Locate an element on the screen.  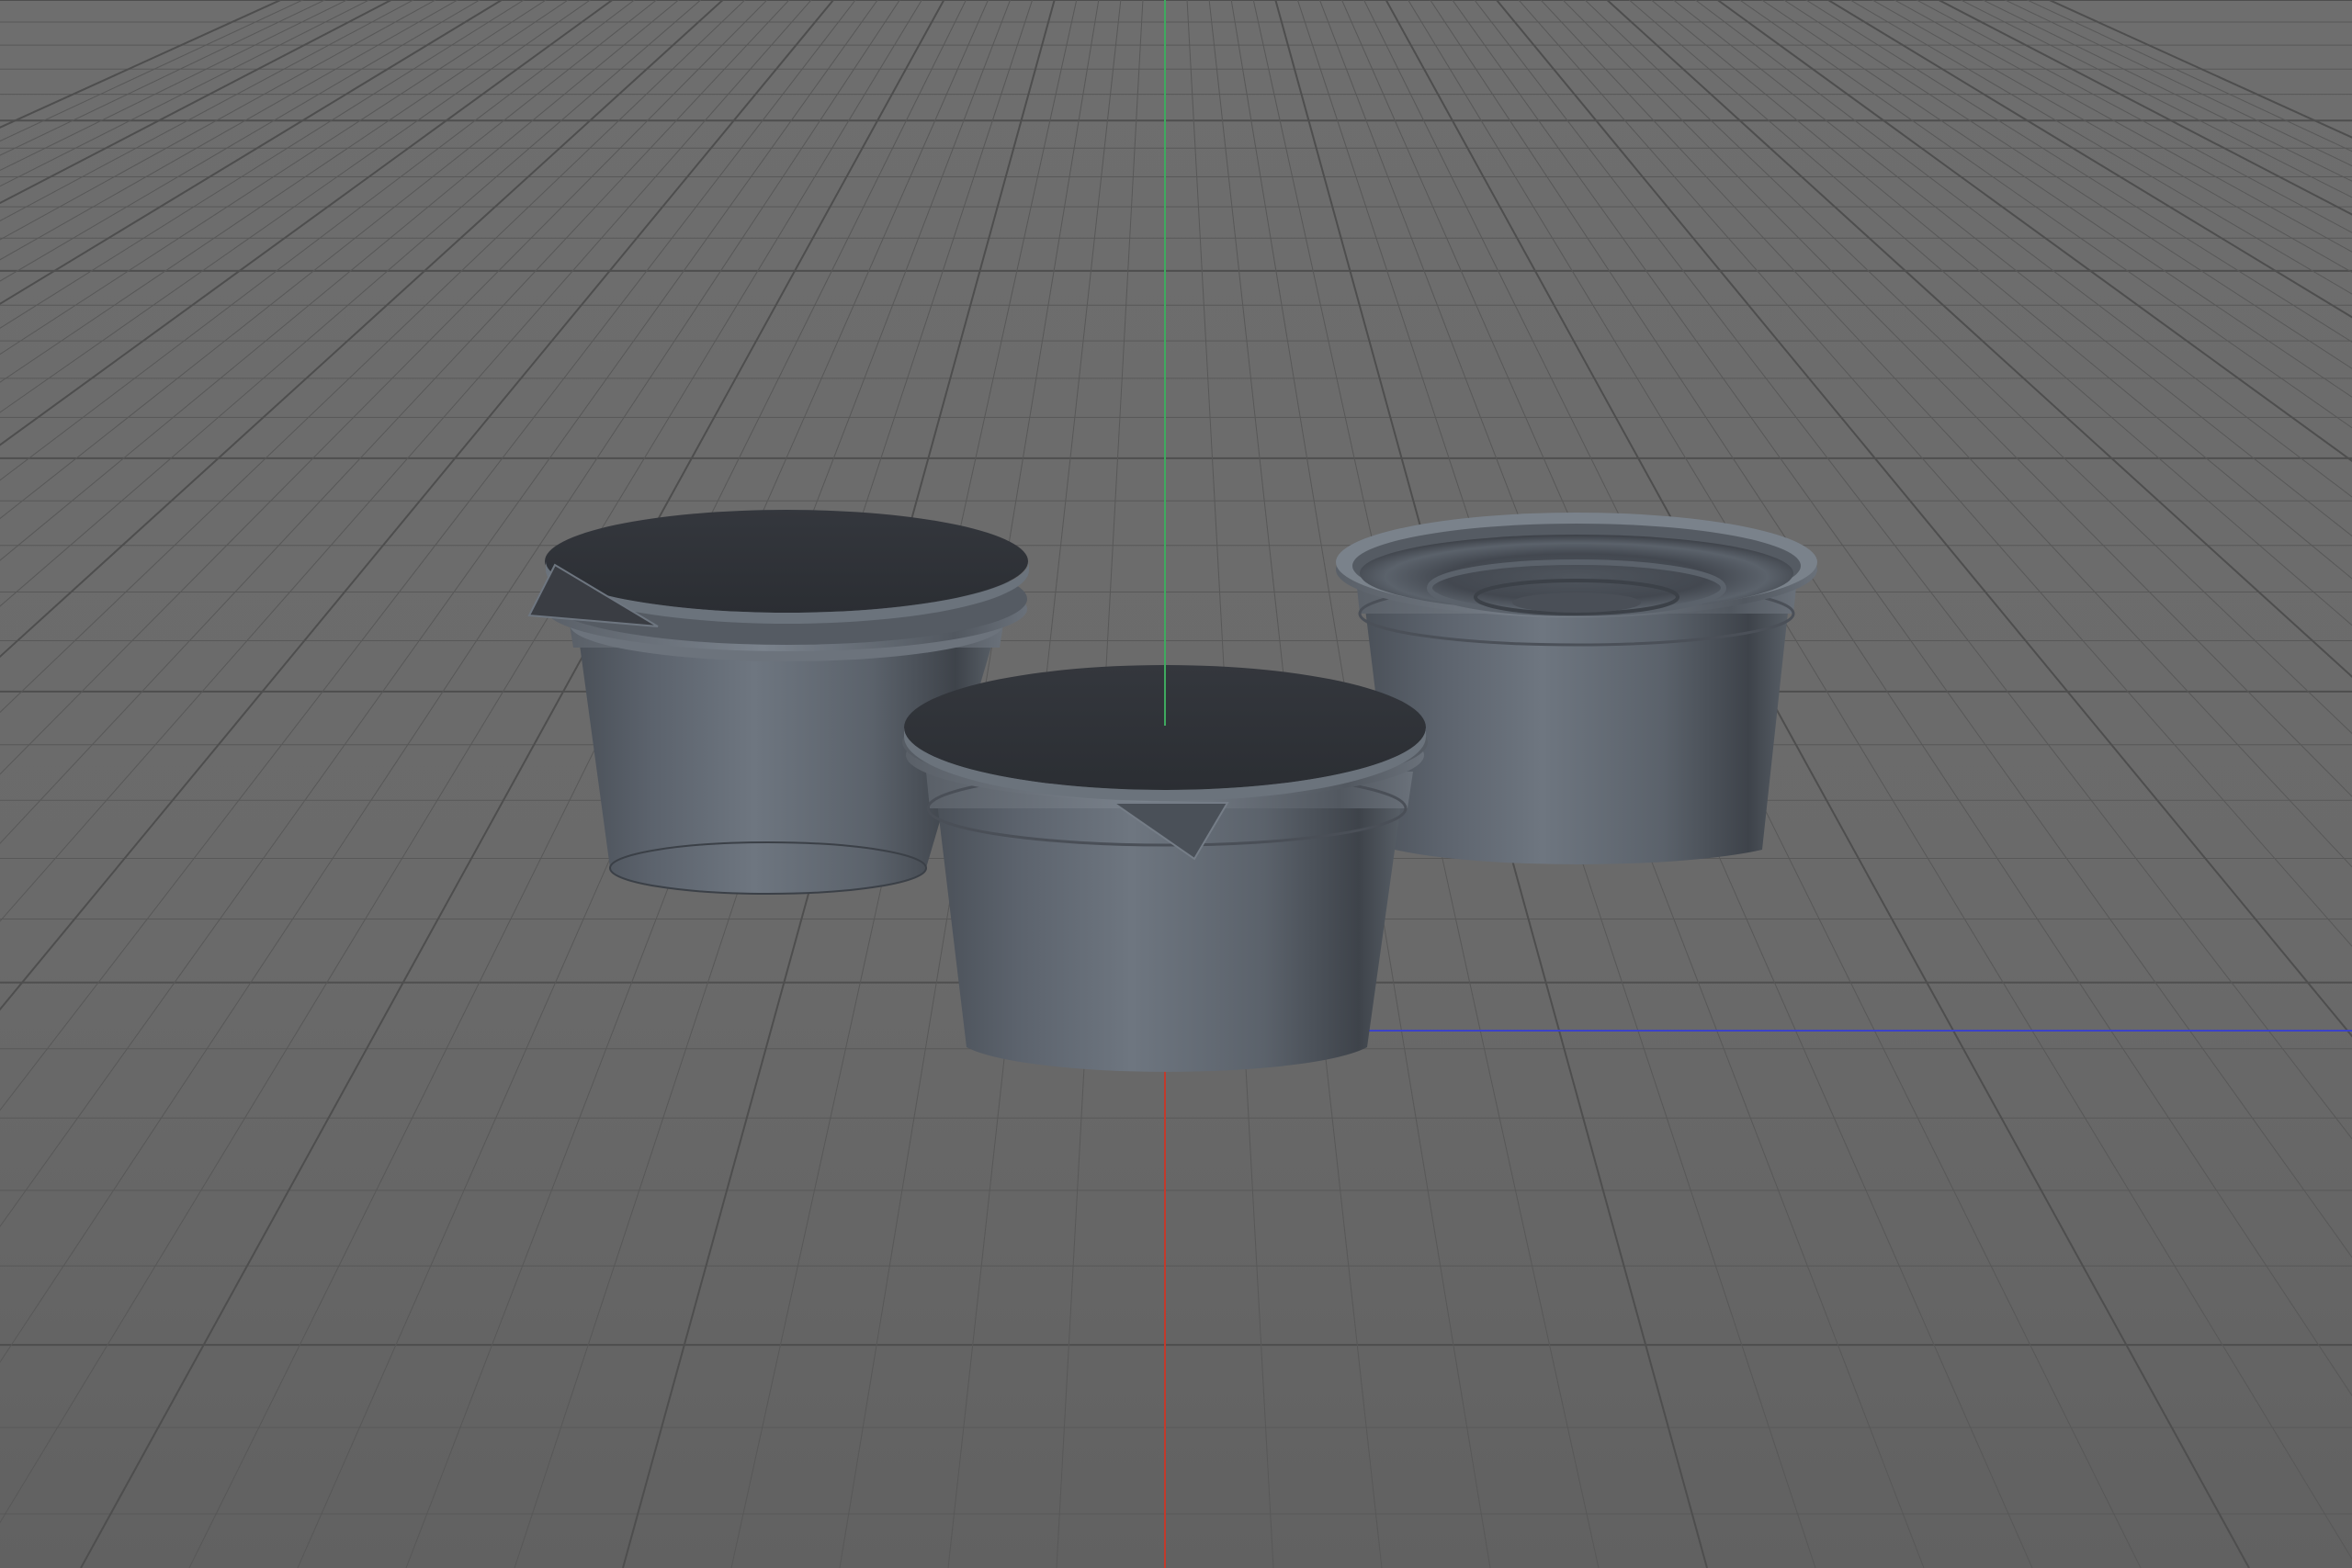
cup-right is located at coordinates (1577, 689).